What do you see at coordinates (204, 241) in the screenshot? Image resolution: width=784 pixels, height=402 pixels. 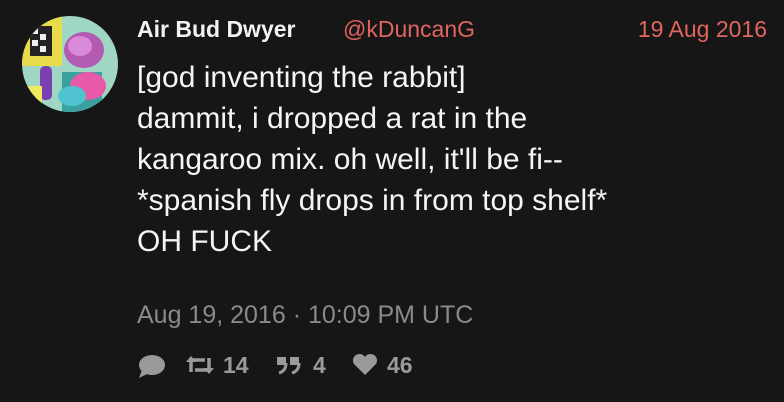 I see `tweet-text-line: OH FUCK` at bounding box center [204, 241].